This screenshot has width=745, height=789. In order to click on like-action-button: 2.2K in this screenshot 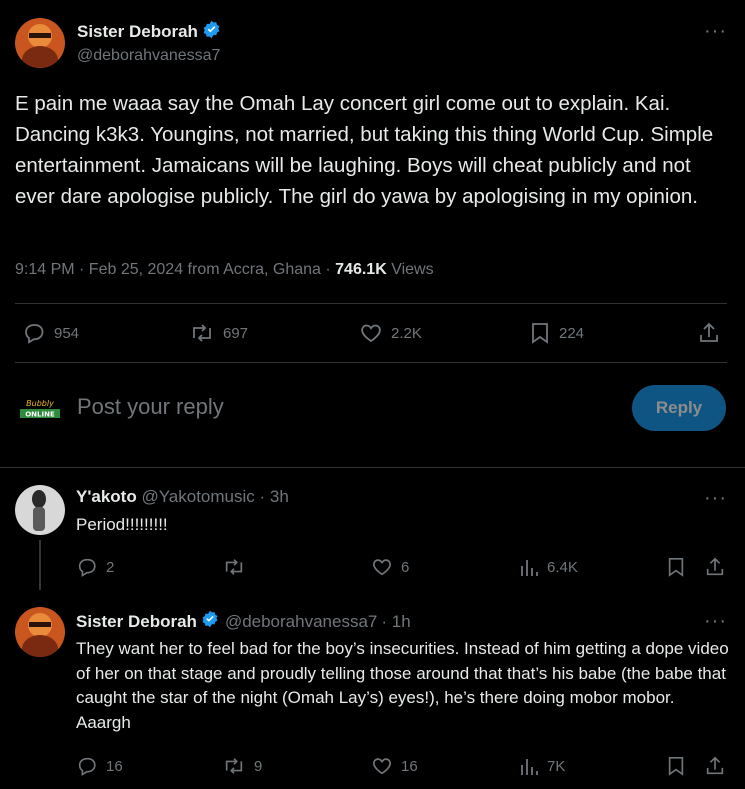, I will do `click(390, 333)`.